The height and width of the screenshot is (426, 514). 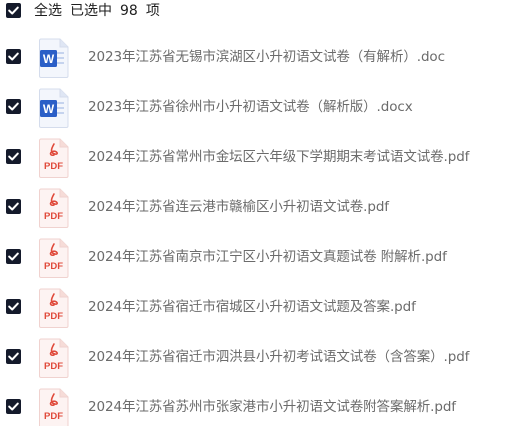 I want to click on selection-header: 全选 已选中 98 项, so click(x=257, y=12).